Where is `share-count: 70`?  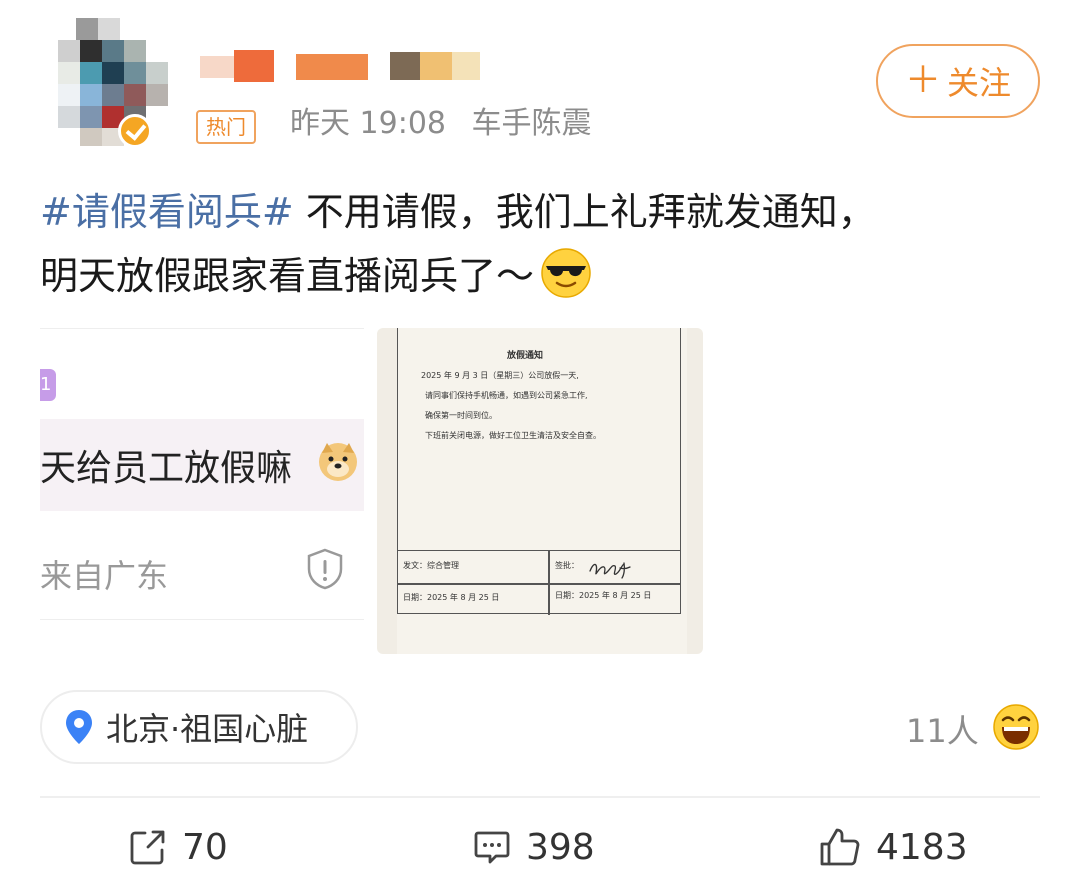 share-count: 70 is located at coordinates (205, 847).